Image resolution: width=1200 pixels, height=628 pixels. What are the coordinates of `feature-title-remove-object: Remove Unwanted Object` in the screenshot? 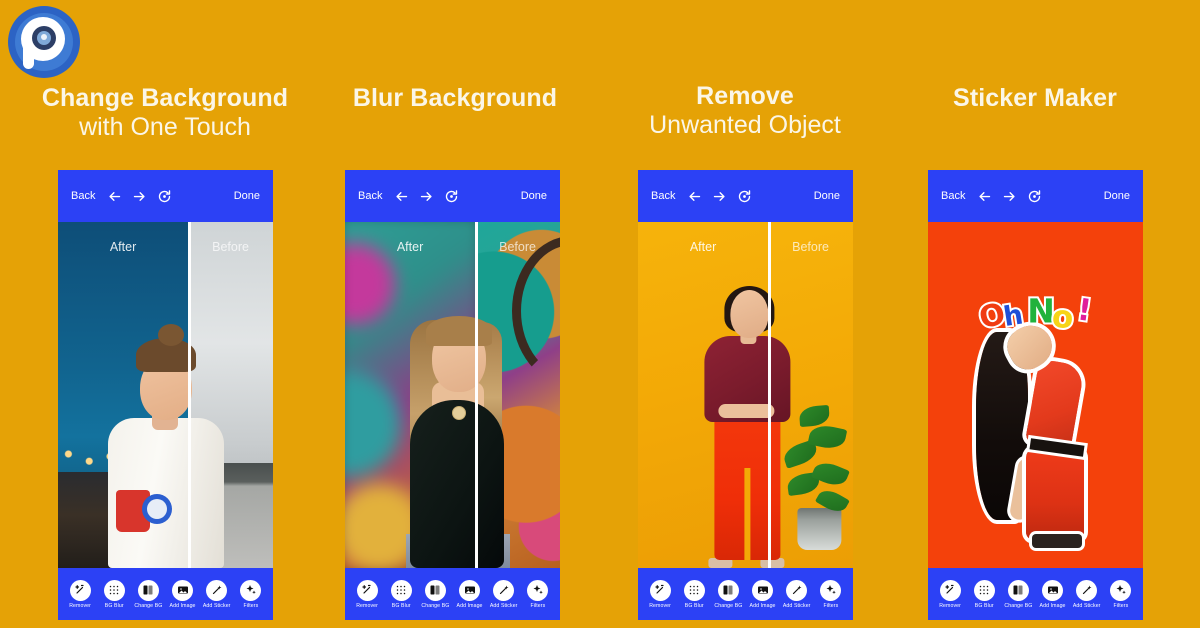 It's located at (745, 110).